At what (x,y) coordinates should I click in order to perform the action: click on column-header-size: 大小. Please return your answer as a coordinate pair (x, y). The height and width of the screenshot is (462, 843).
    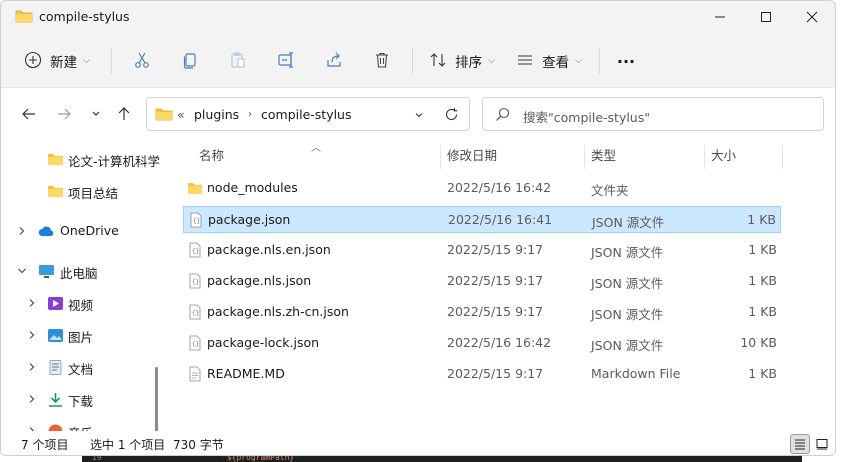
    Looking at the image, I should click on (723, 159).